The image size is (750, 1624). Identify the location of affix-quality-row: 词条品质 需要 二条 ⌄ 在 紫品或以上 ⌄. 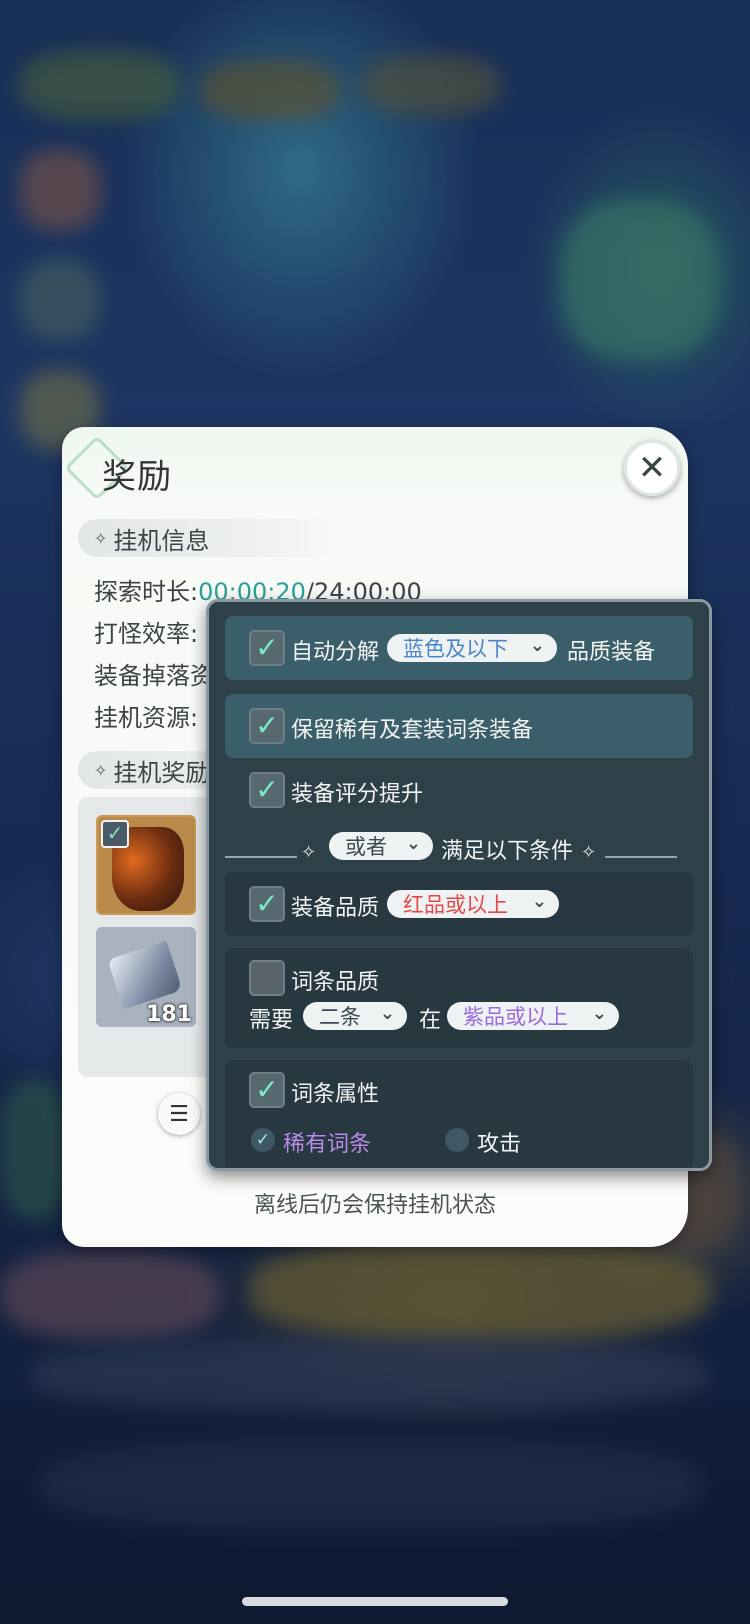
(459, 998).